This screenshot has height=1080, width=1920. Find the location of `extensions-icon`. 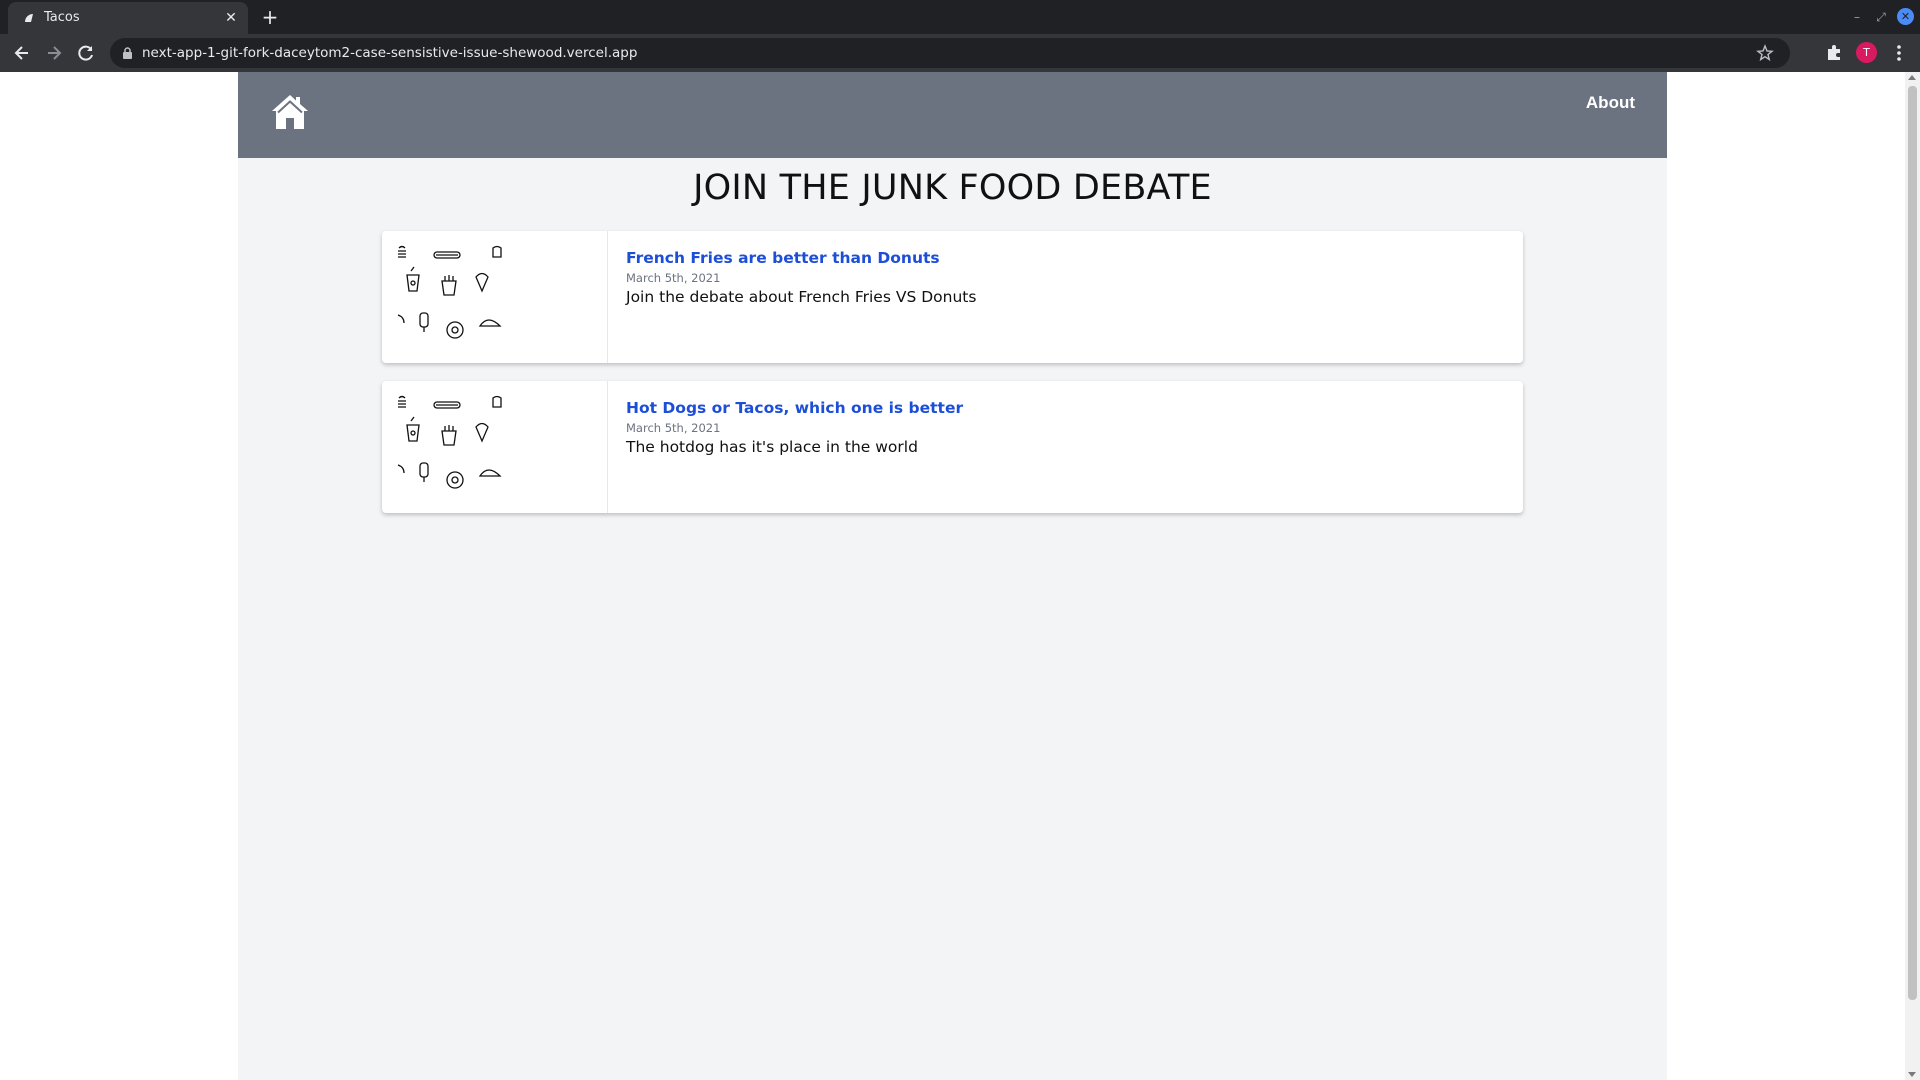

extensions-icon is located at coordinates (1834, 52).